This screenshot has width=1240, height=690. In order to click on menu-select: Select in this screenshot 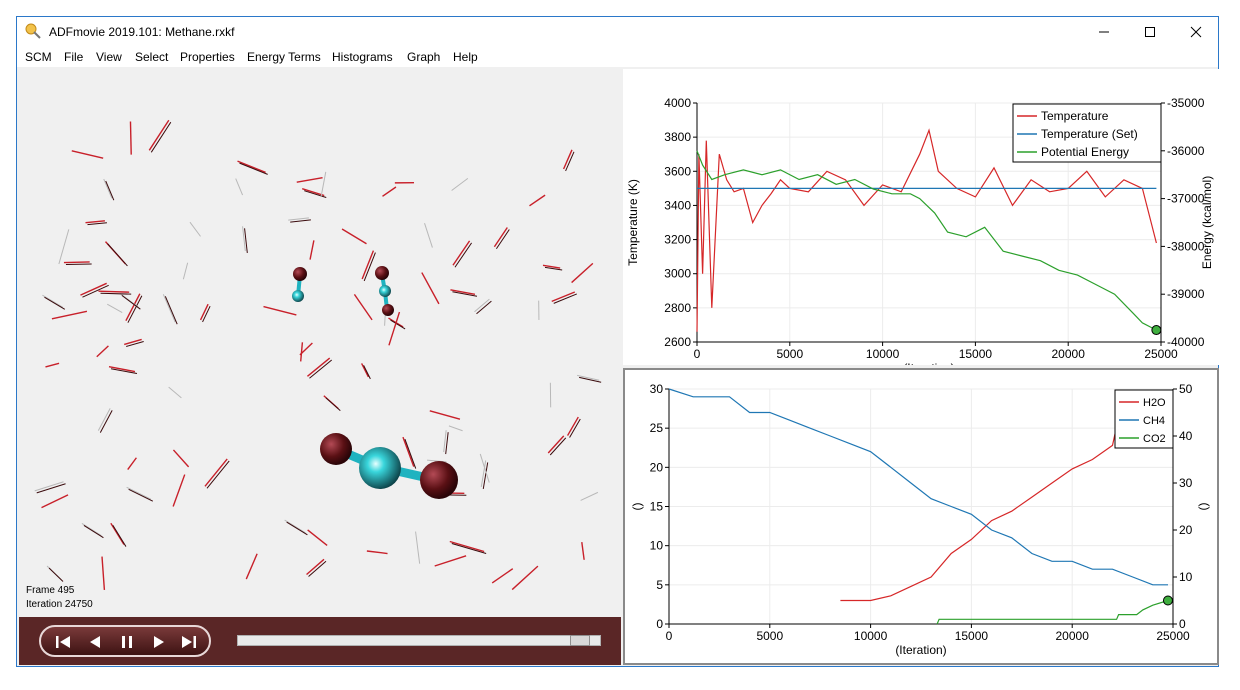, I will do `click(151, 57)`.